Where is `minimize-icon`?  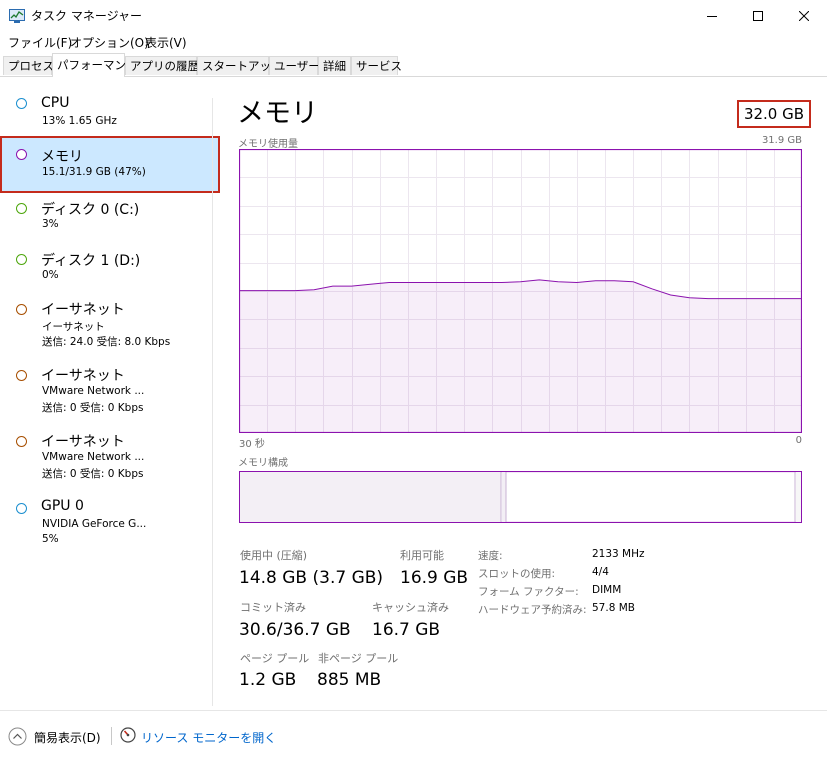
minimize-icon is located at coordinates (712, 16).